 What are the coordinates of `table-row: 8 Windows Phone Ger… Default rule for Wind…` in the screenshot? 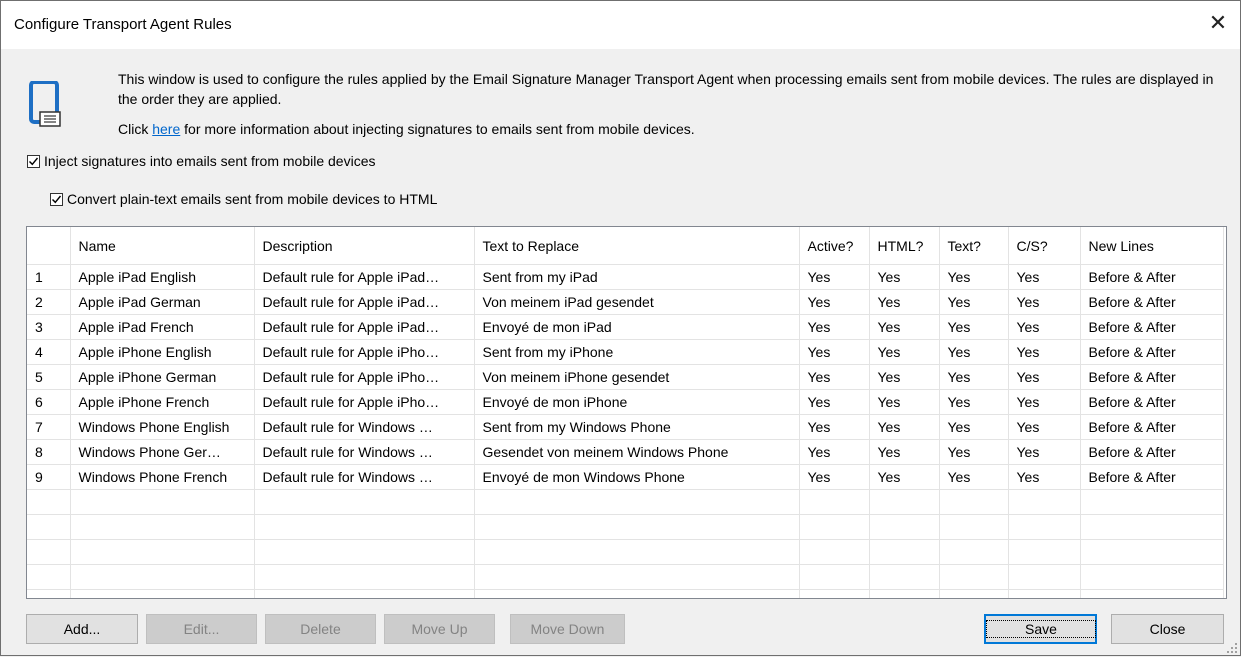 It's located at (625, 452).